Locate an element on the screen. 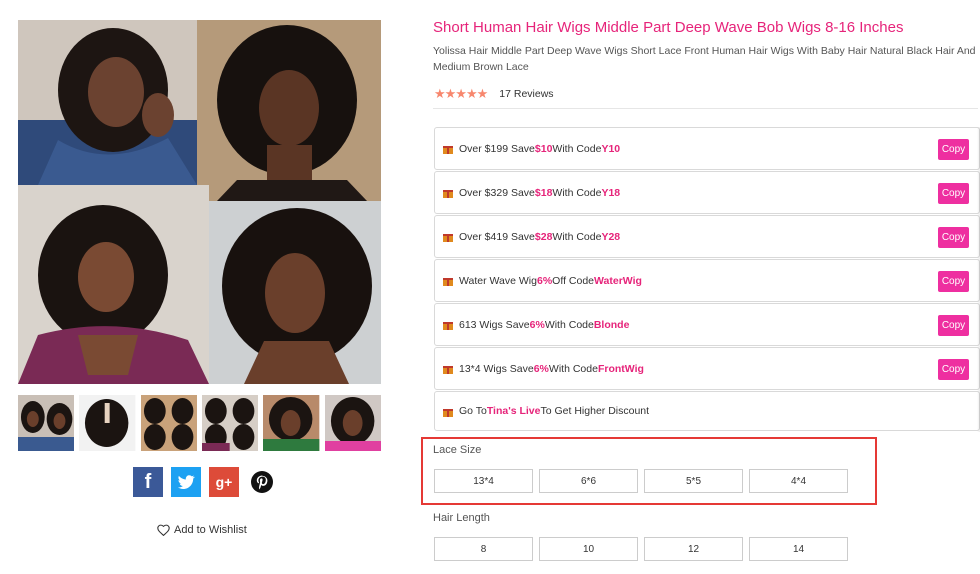  coupon-item: 613 Wigs Save 6% With Code Blonde Copy is located at coordinates (707, 324).